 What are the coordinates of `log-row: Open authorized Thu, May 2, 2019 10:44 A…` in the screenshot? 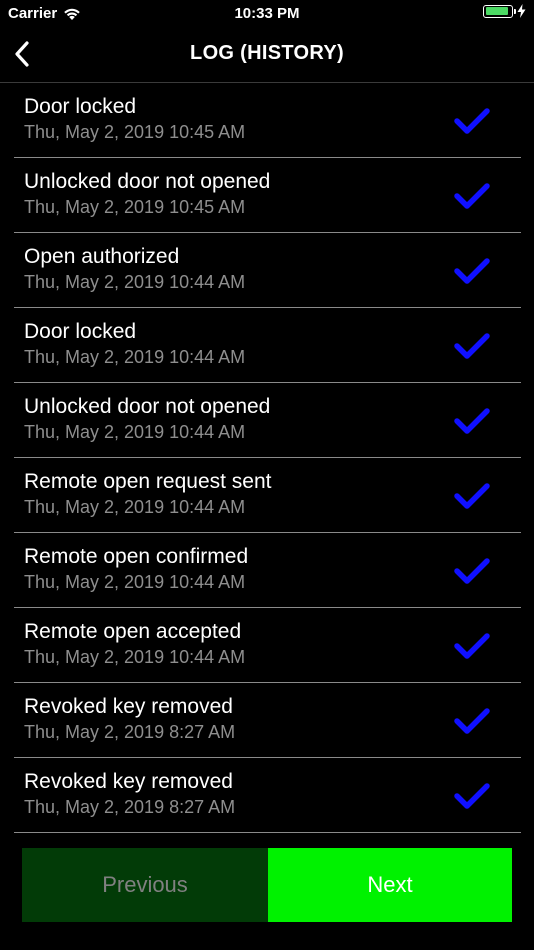 It's located at (267, 270).